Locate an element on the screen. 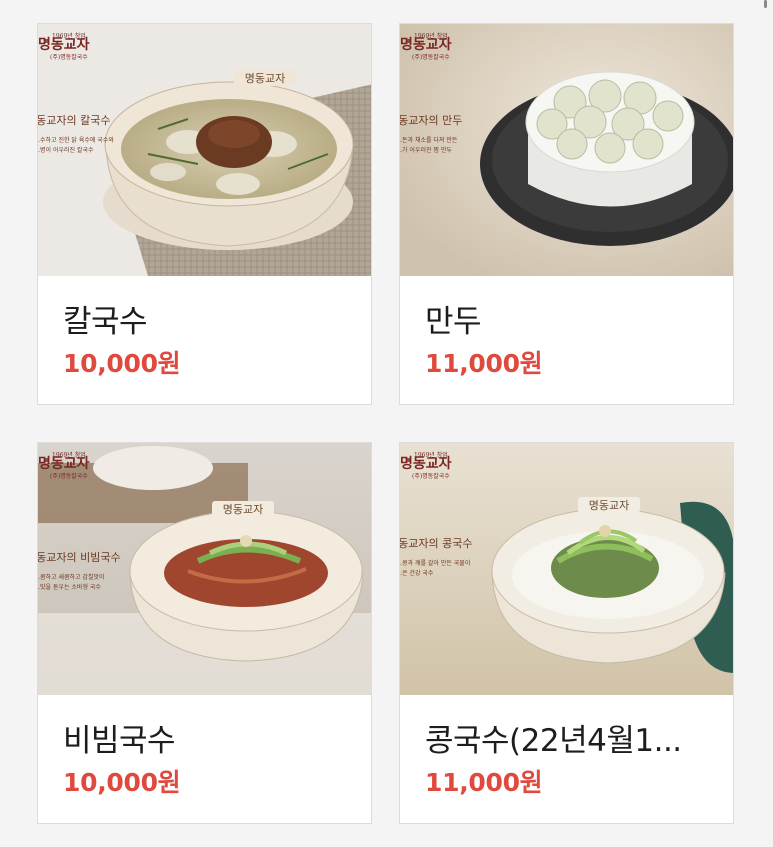  svg-text: …돈과 채소를 다져 만든 is located at coordinates (429, 140).